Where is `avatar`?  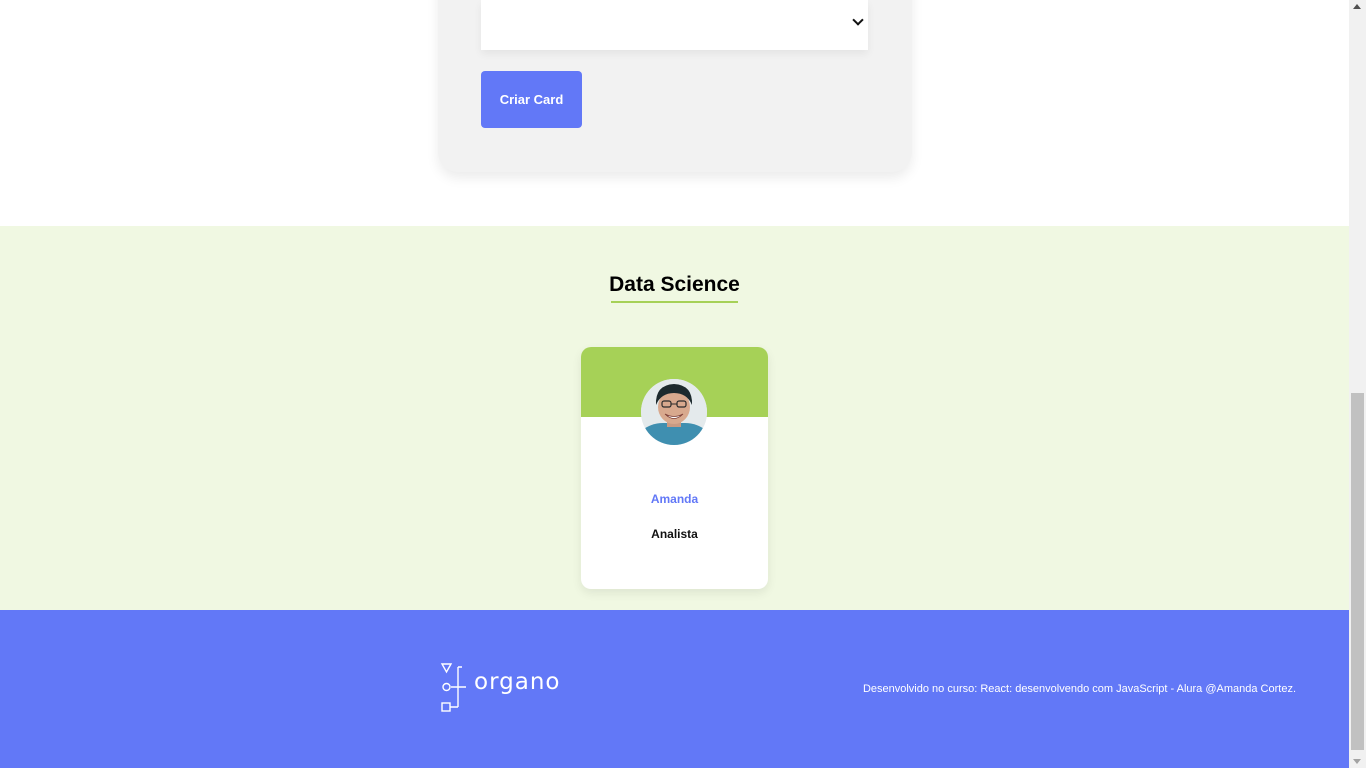 avatar is located at coordinates (674, 412).